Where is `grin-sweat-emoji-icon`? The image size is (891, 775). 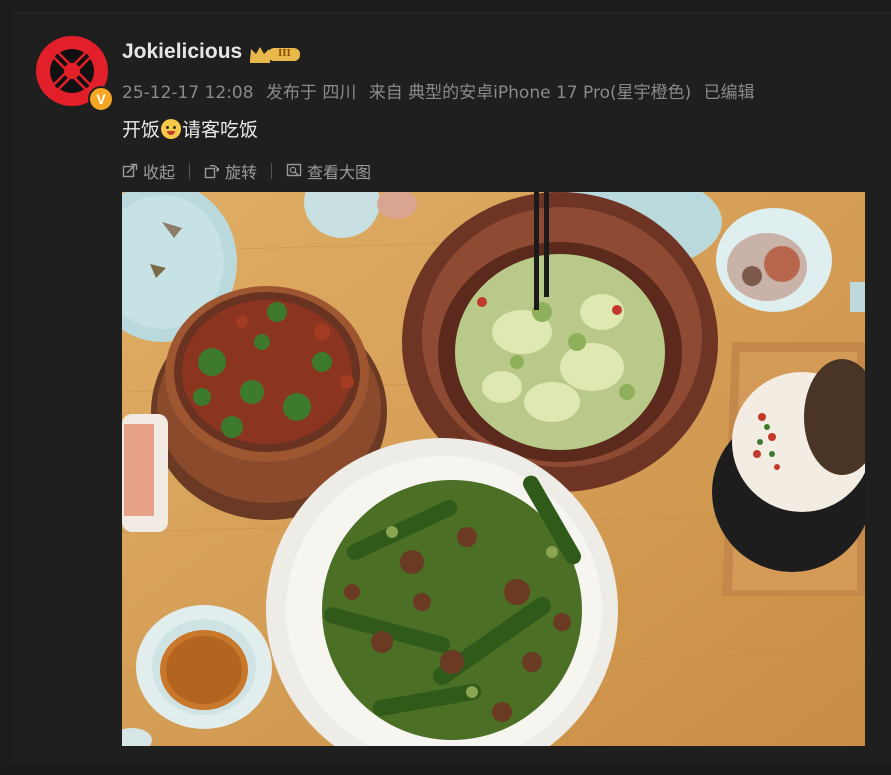
grin-sweat-emoji-icon is located at coordinates (171, 128).